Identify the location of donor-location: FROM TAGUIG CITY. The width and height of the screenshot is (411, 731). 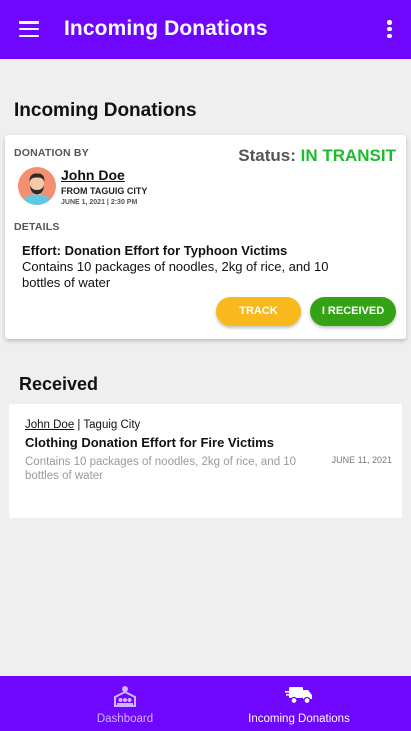
(104, 191).